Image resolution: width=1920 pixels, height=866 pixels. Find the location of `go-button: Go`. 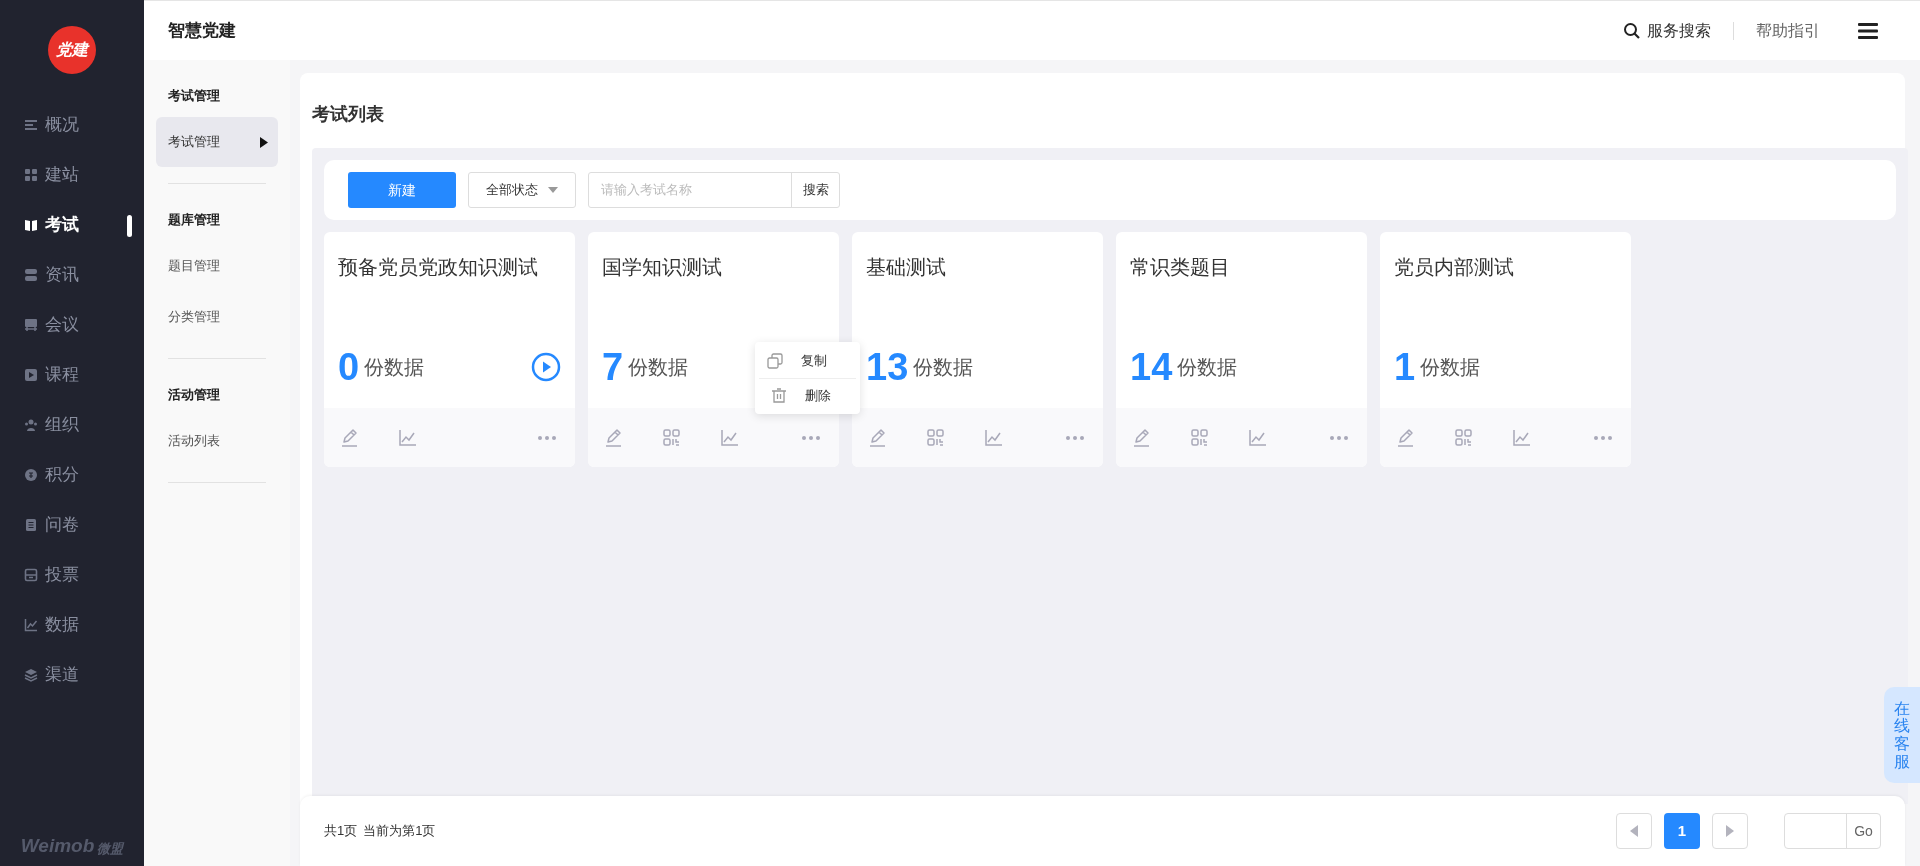

go-button: Go is located at coordinates (1863, 831).